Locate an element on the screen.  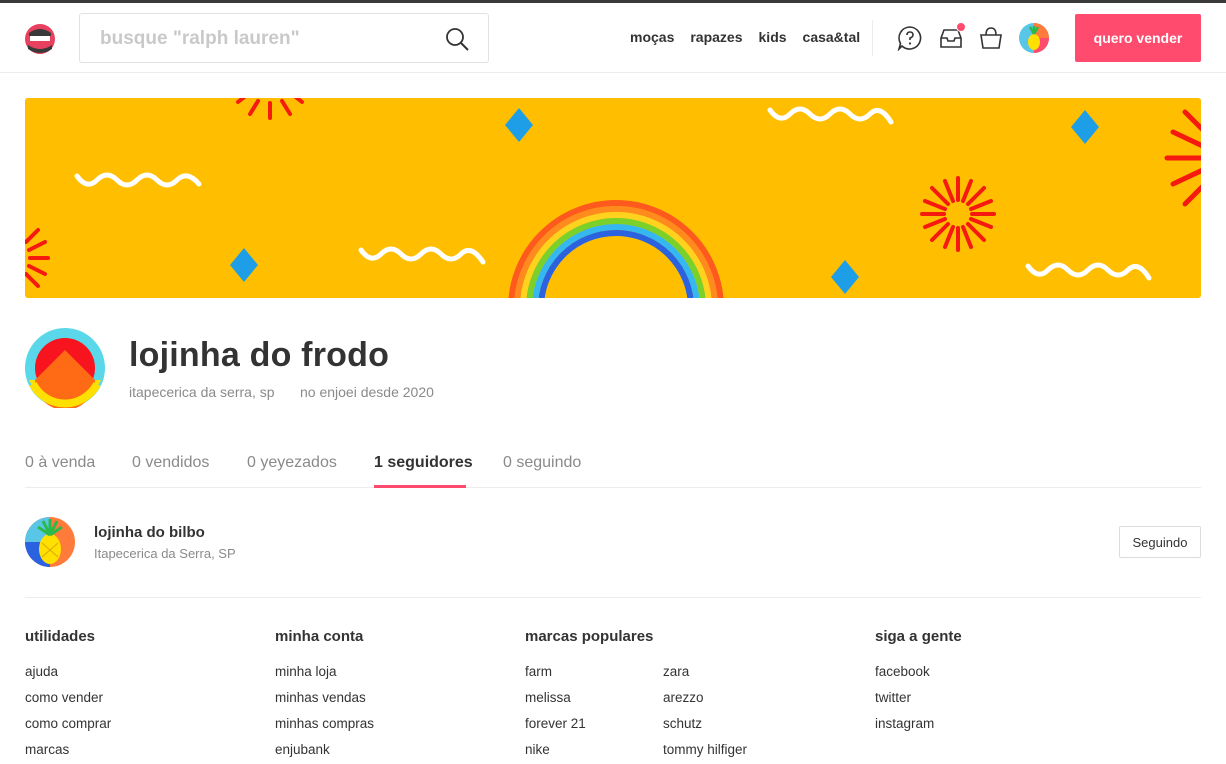
active-tab-indicator is located at coordinates (420, 486).